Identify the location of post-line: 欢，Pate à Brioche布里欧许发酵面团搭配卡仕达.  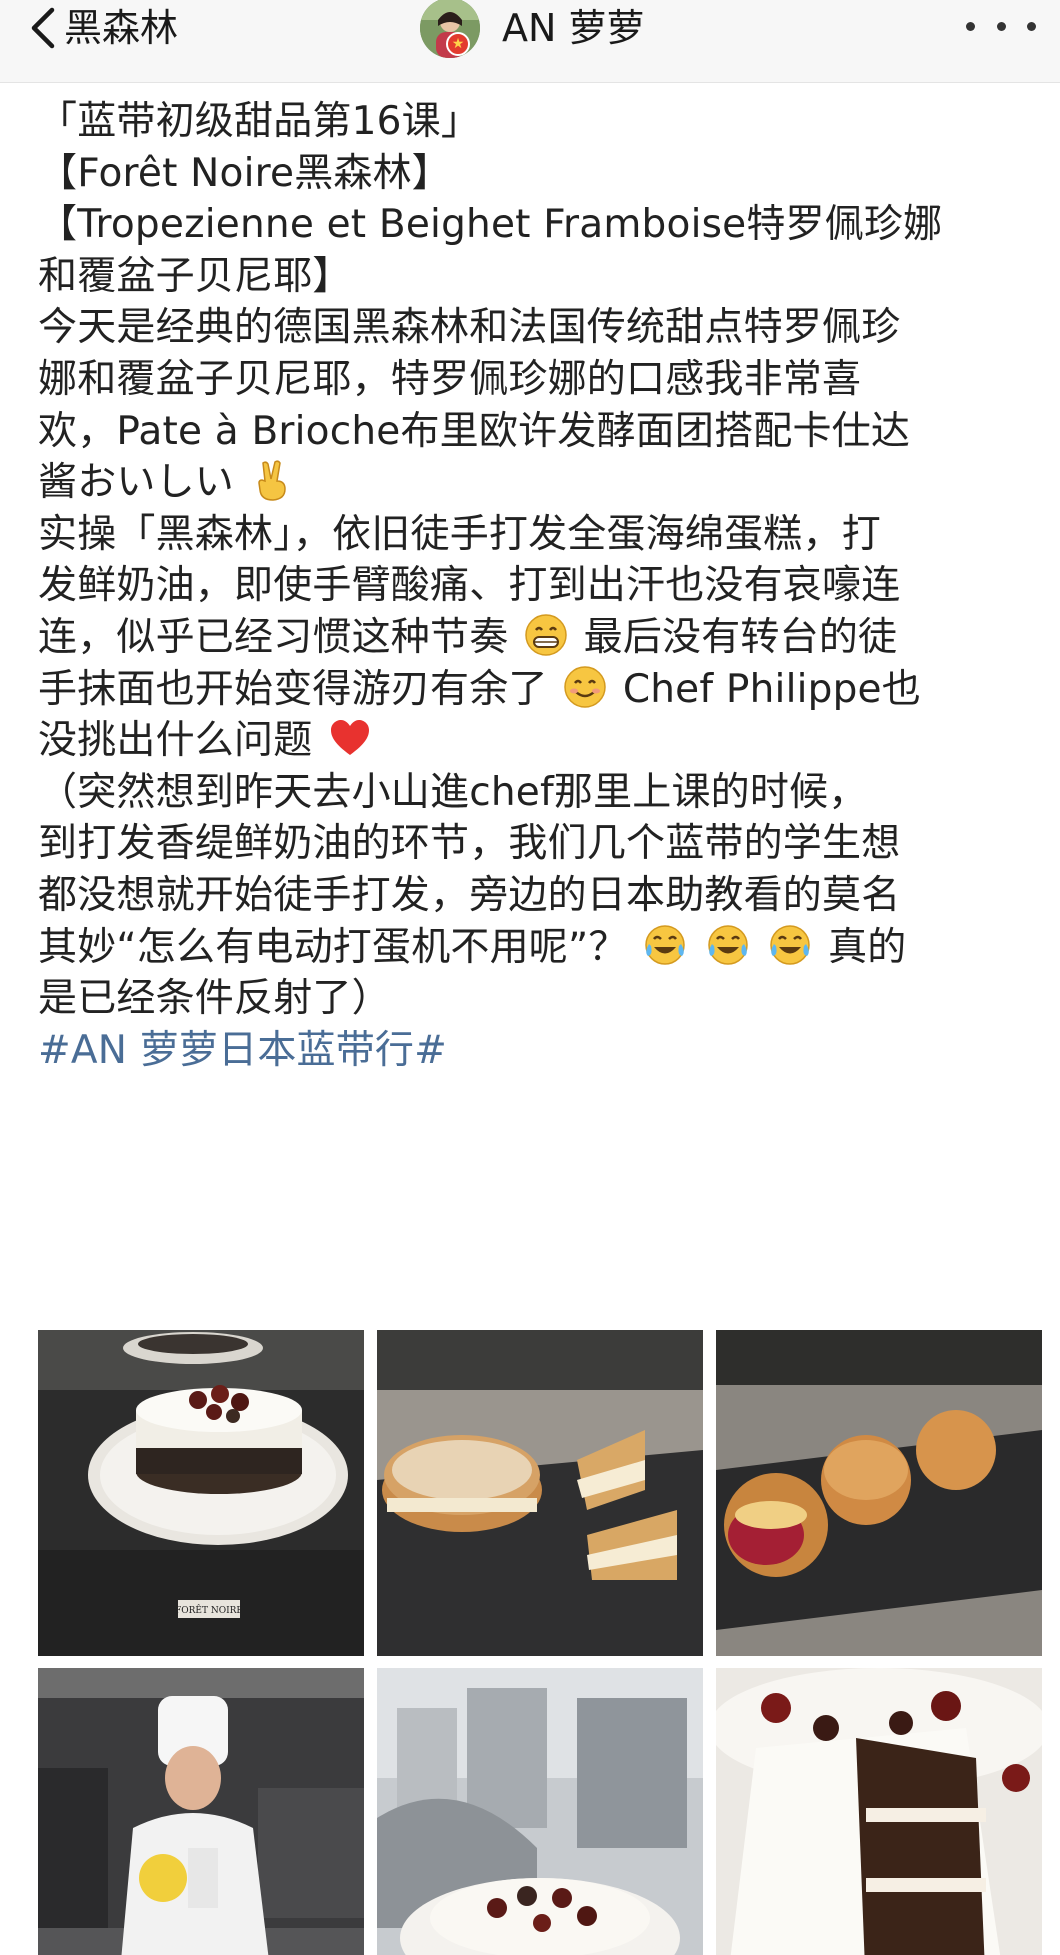
(474, 431).